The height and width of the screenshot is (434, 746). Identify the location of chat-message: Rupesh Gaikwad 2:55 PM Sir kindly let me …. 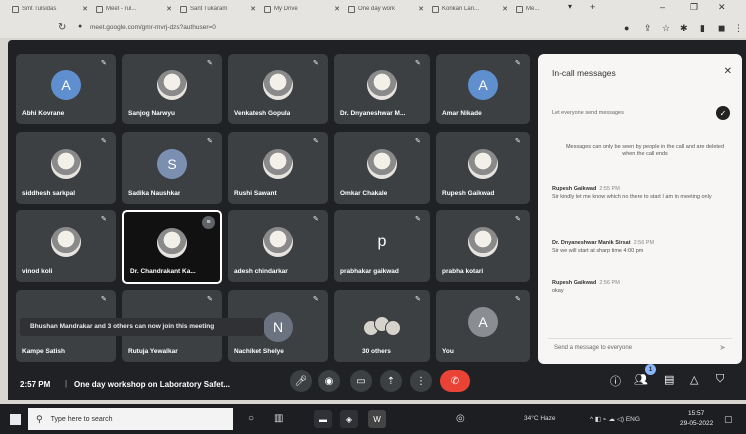
(642, 193).